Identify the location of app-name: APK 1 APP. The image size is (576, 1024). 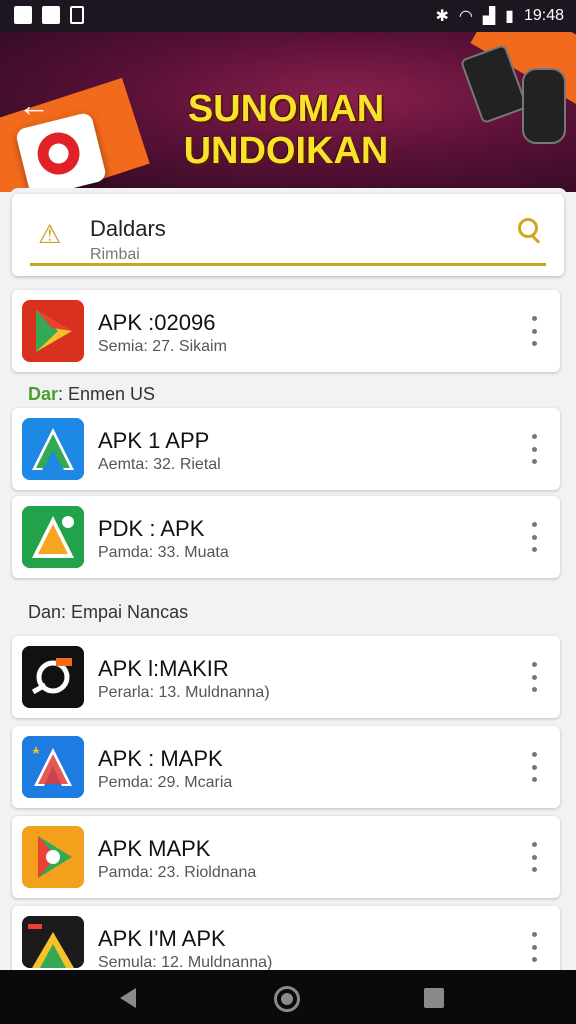
(154, 440).